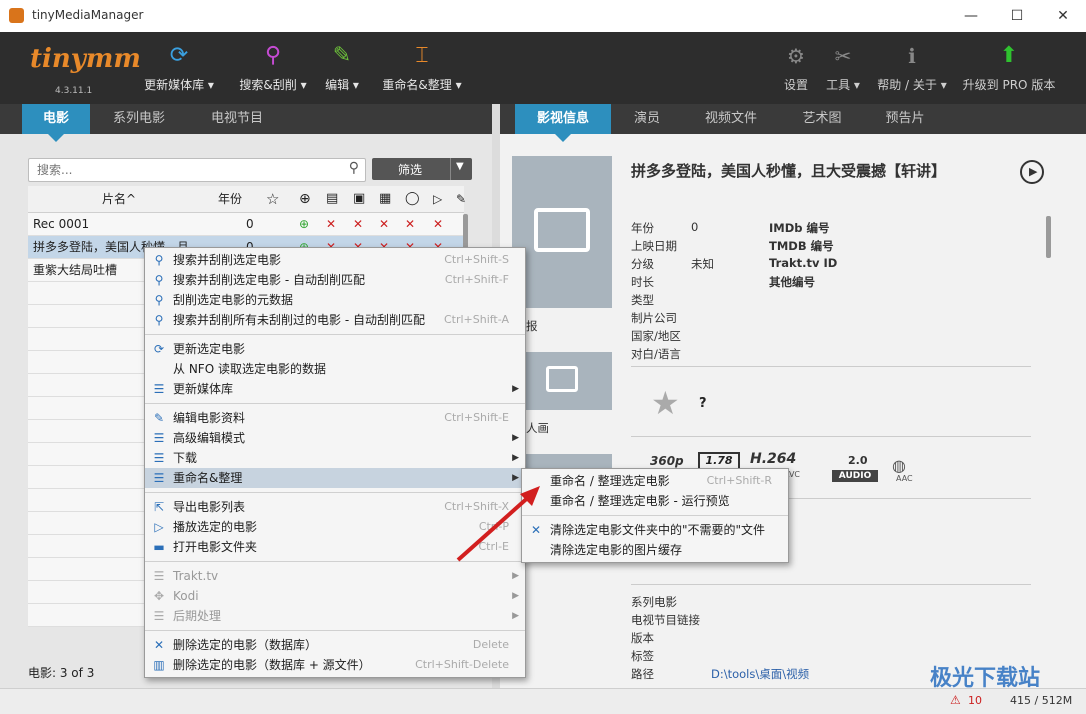  I want to click on kodi-icon: ✥, so click(159, 596).